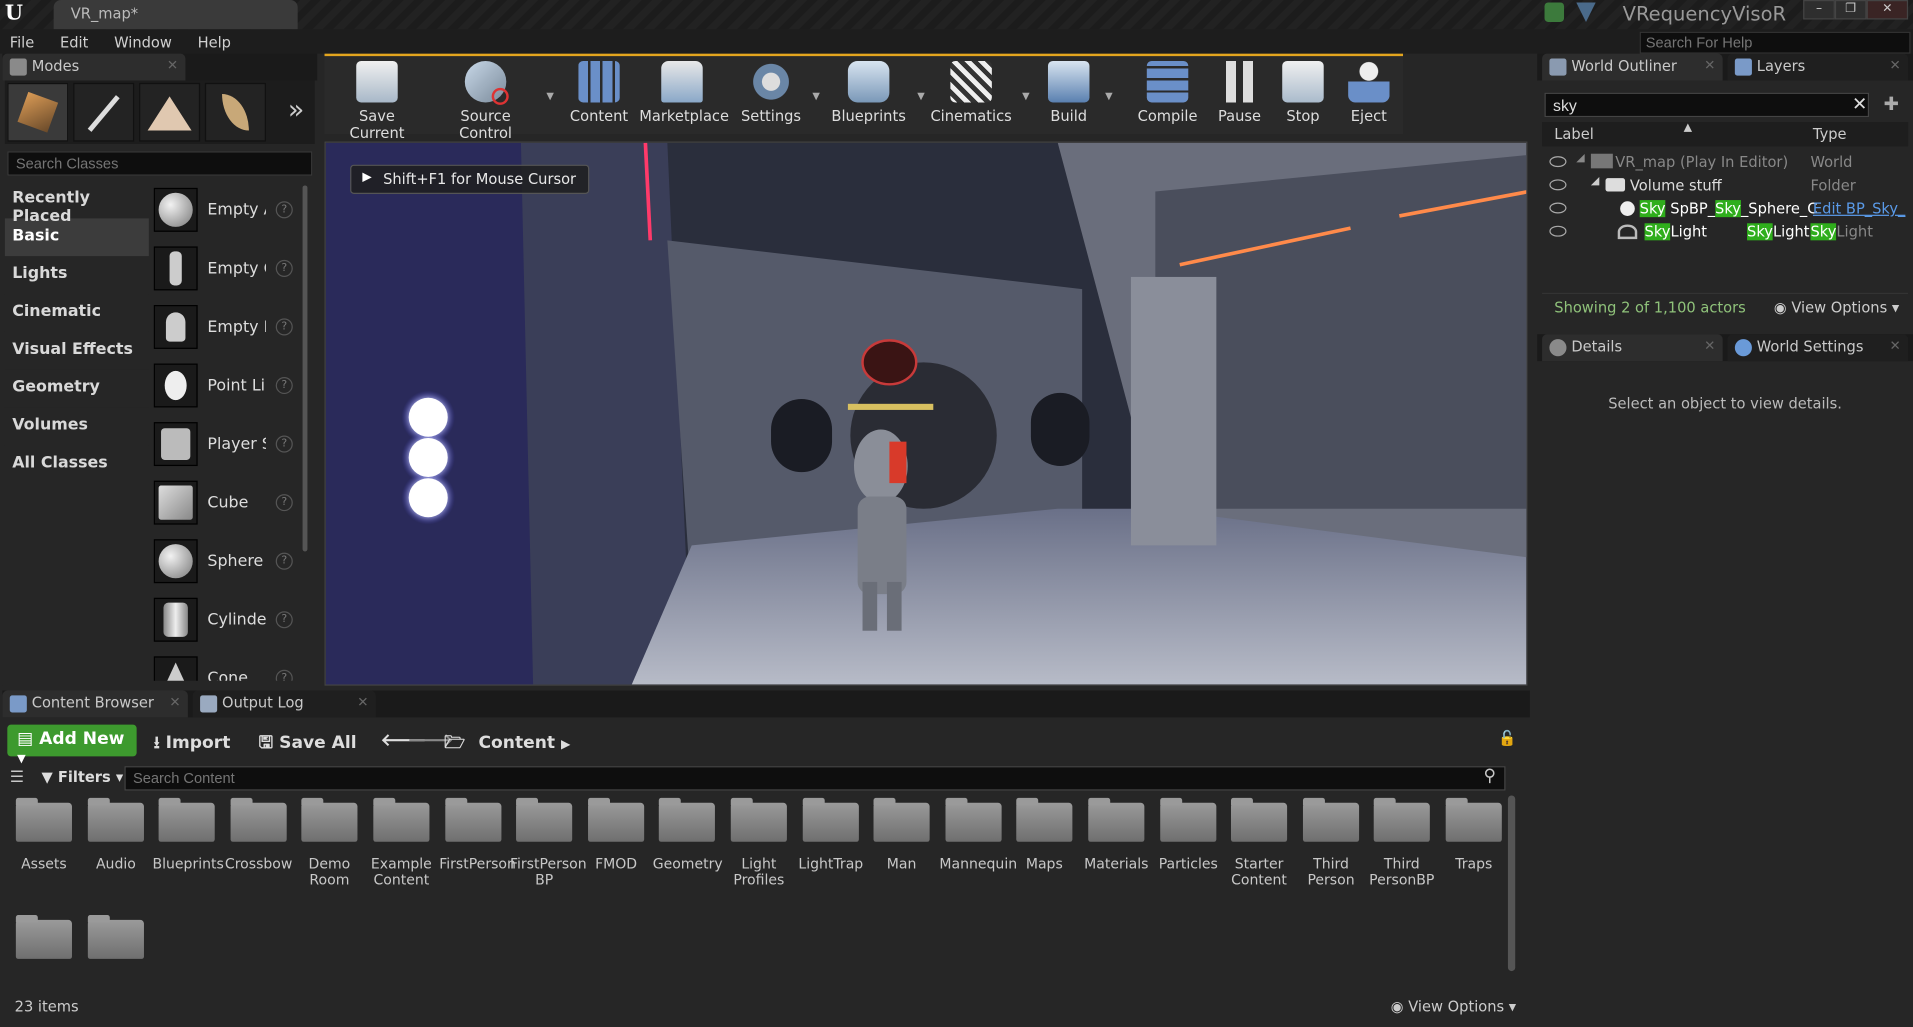 The width and height of the screenshot is (1913, 1027). Describe the element at coordinates (1819, 10) in the screenshot. I see `minimize-button: –` at that location.